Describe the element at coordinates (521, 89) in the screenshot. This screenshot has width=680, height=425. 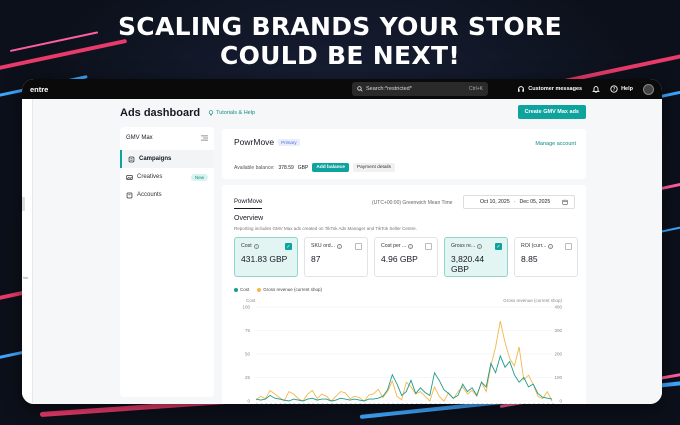
I see `headset-icon` at that location.